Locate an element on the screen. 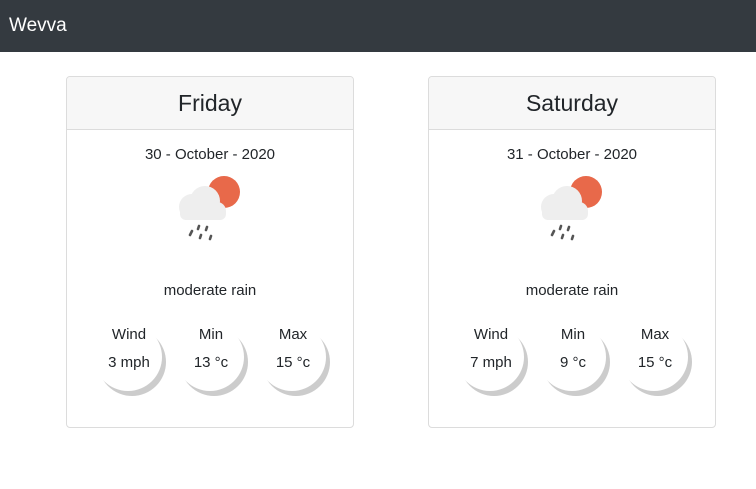  min-temp-stat: Min 9 °c is located at coordinates (573, 358).